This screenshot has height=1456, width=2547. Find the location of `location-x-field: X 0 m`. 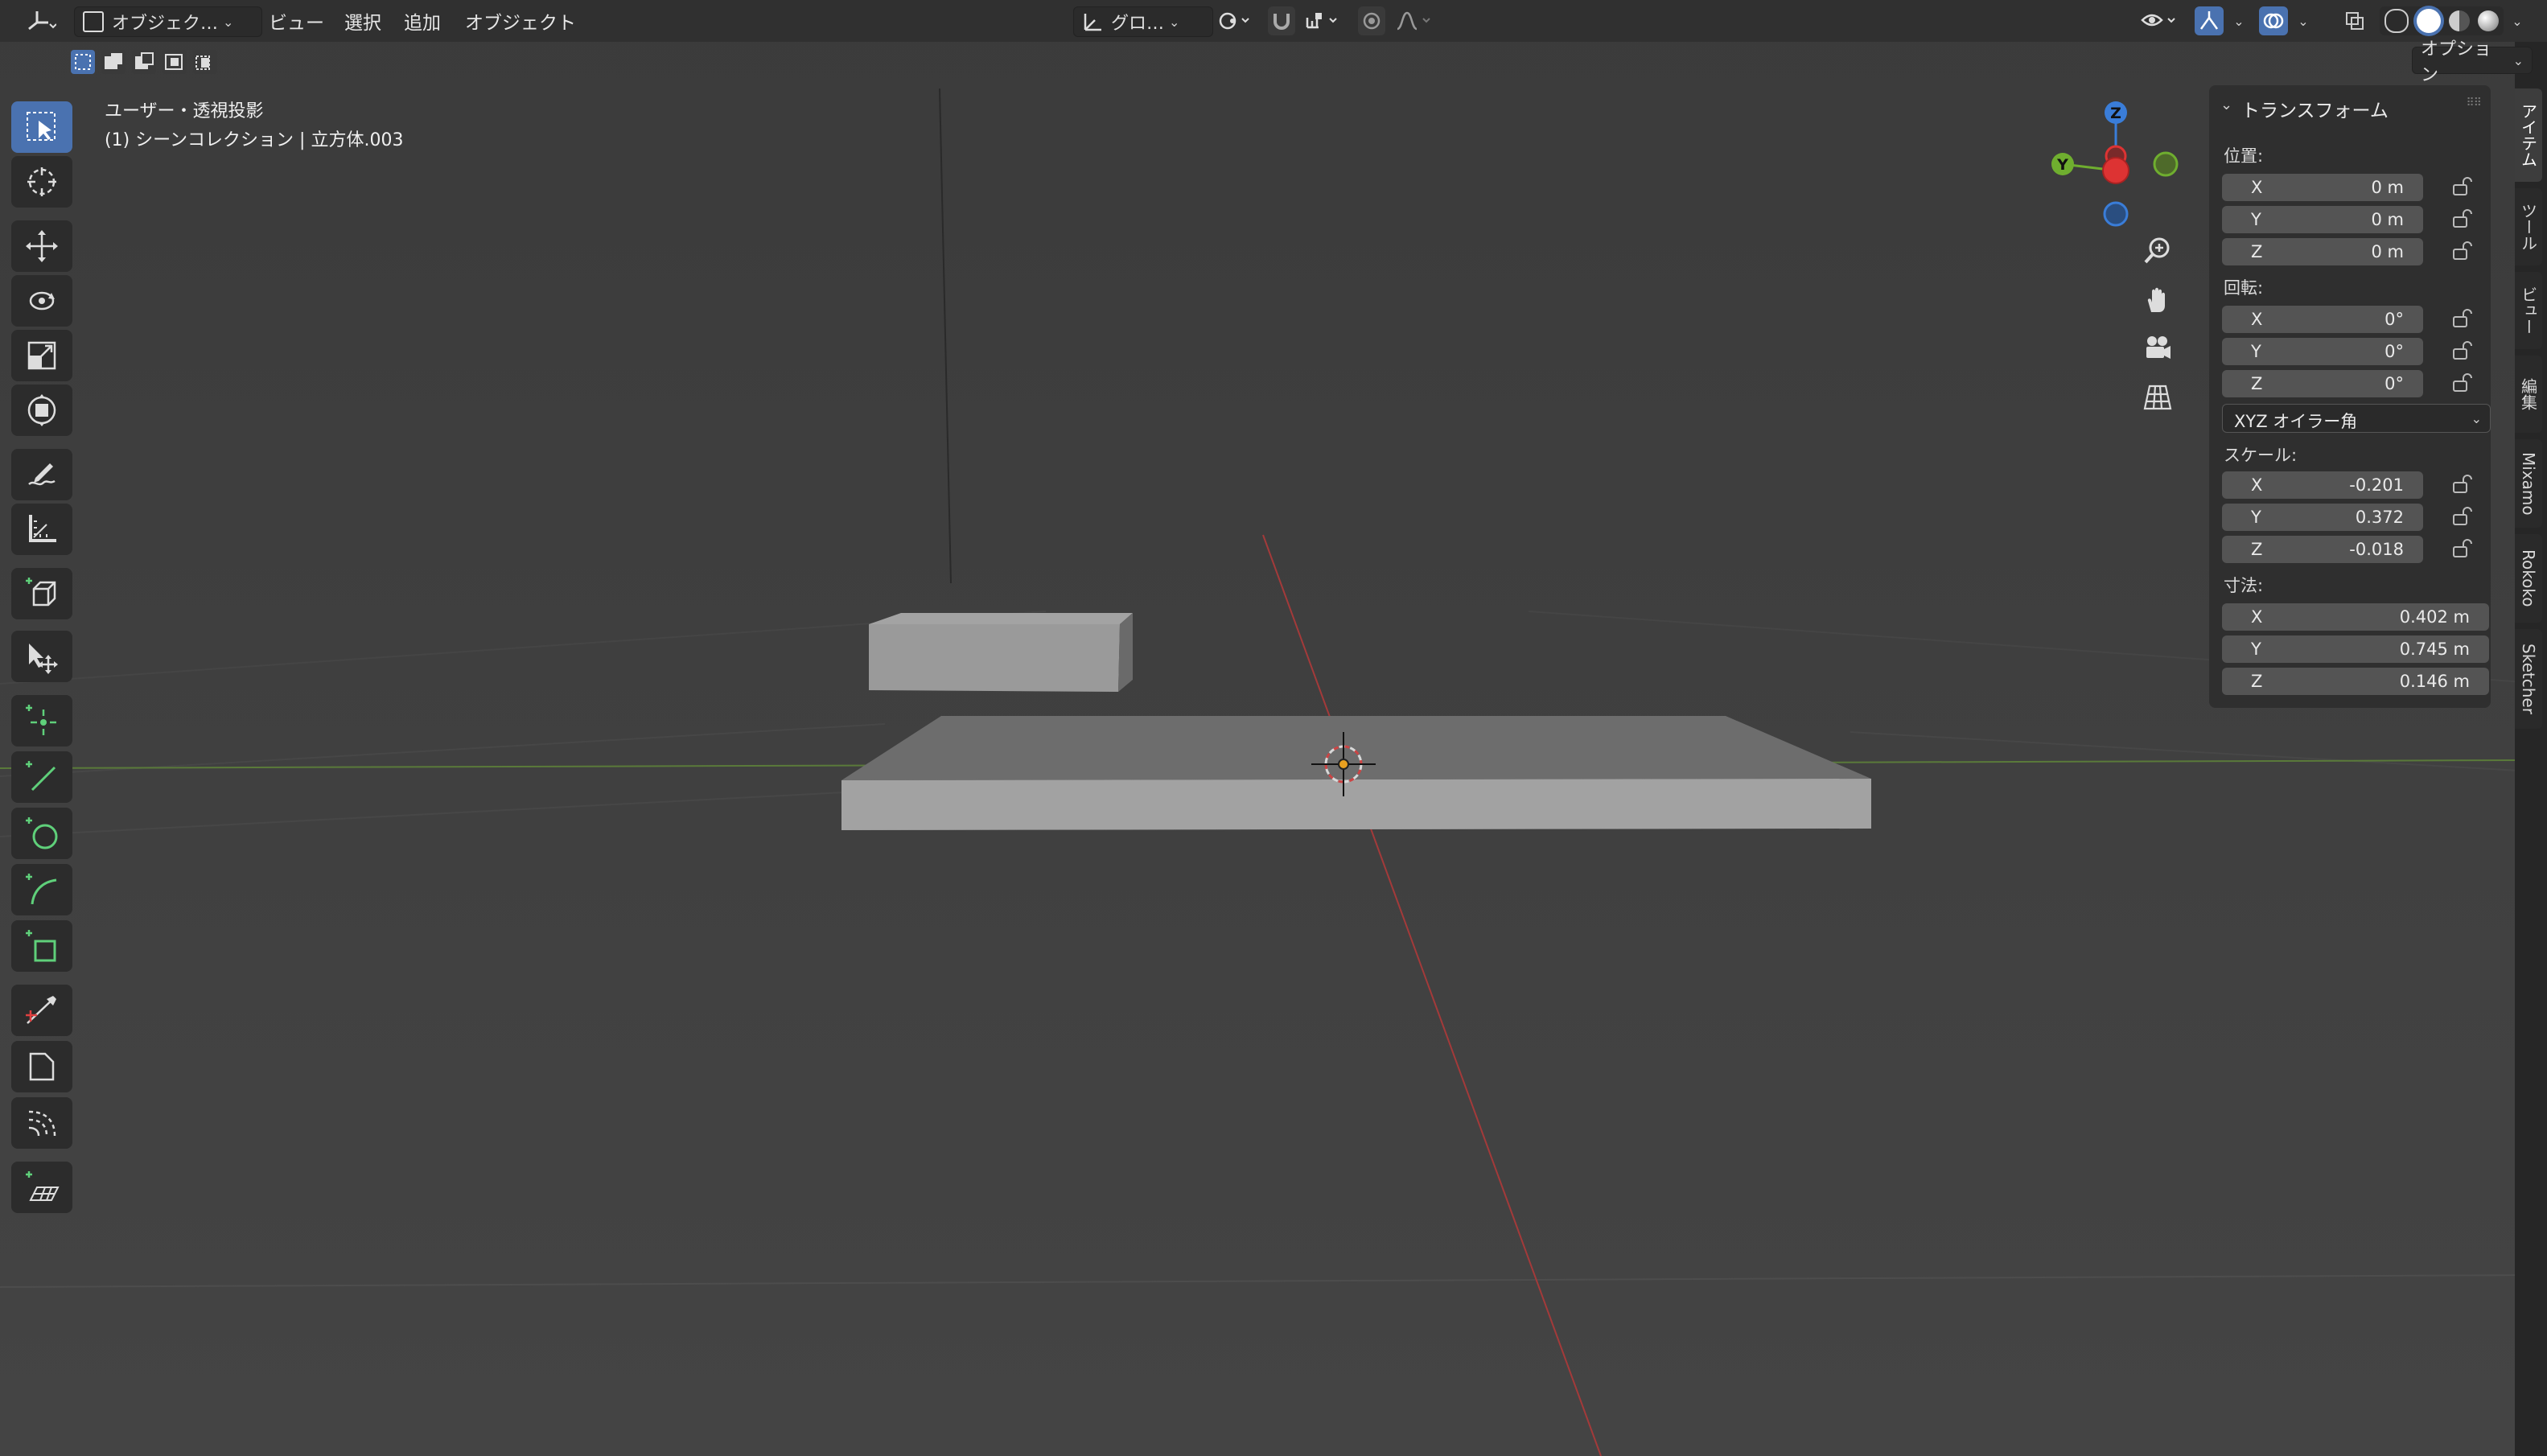

location-x-field: X 0 m is located at coordinates (2323, 187).